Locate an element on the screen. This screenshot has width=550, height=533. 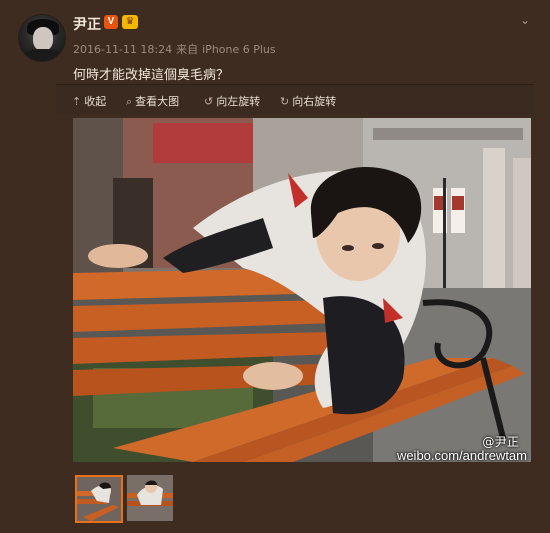
rotate-right-button: ↻ 向右旋转 is located at coordinates (308, 101).